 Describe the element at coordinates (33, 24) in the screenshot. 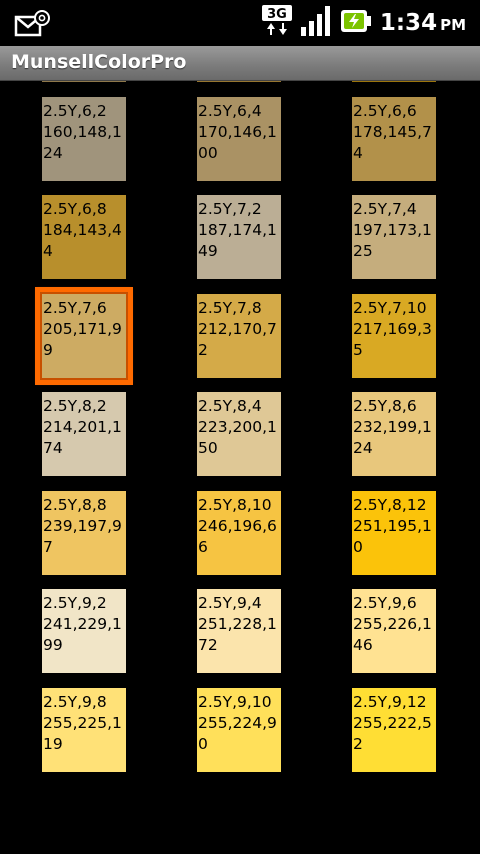

I see `mail-at-icon` at that location.